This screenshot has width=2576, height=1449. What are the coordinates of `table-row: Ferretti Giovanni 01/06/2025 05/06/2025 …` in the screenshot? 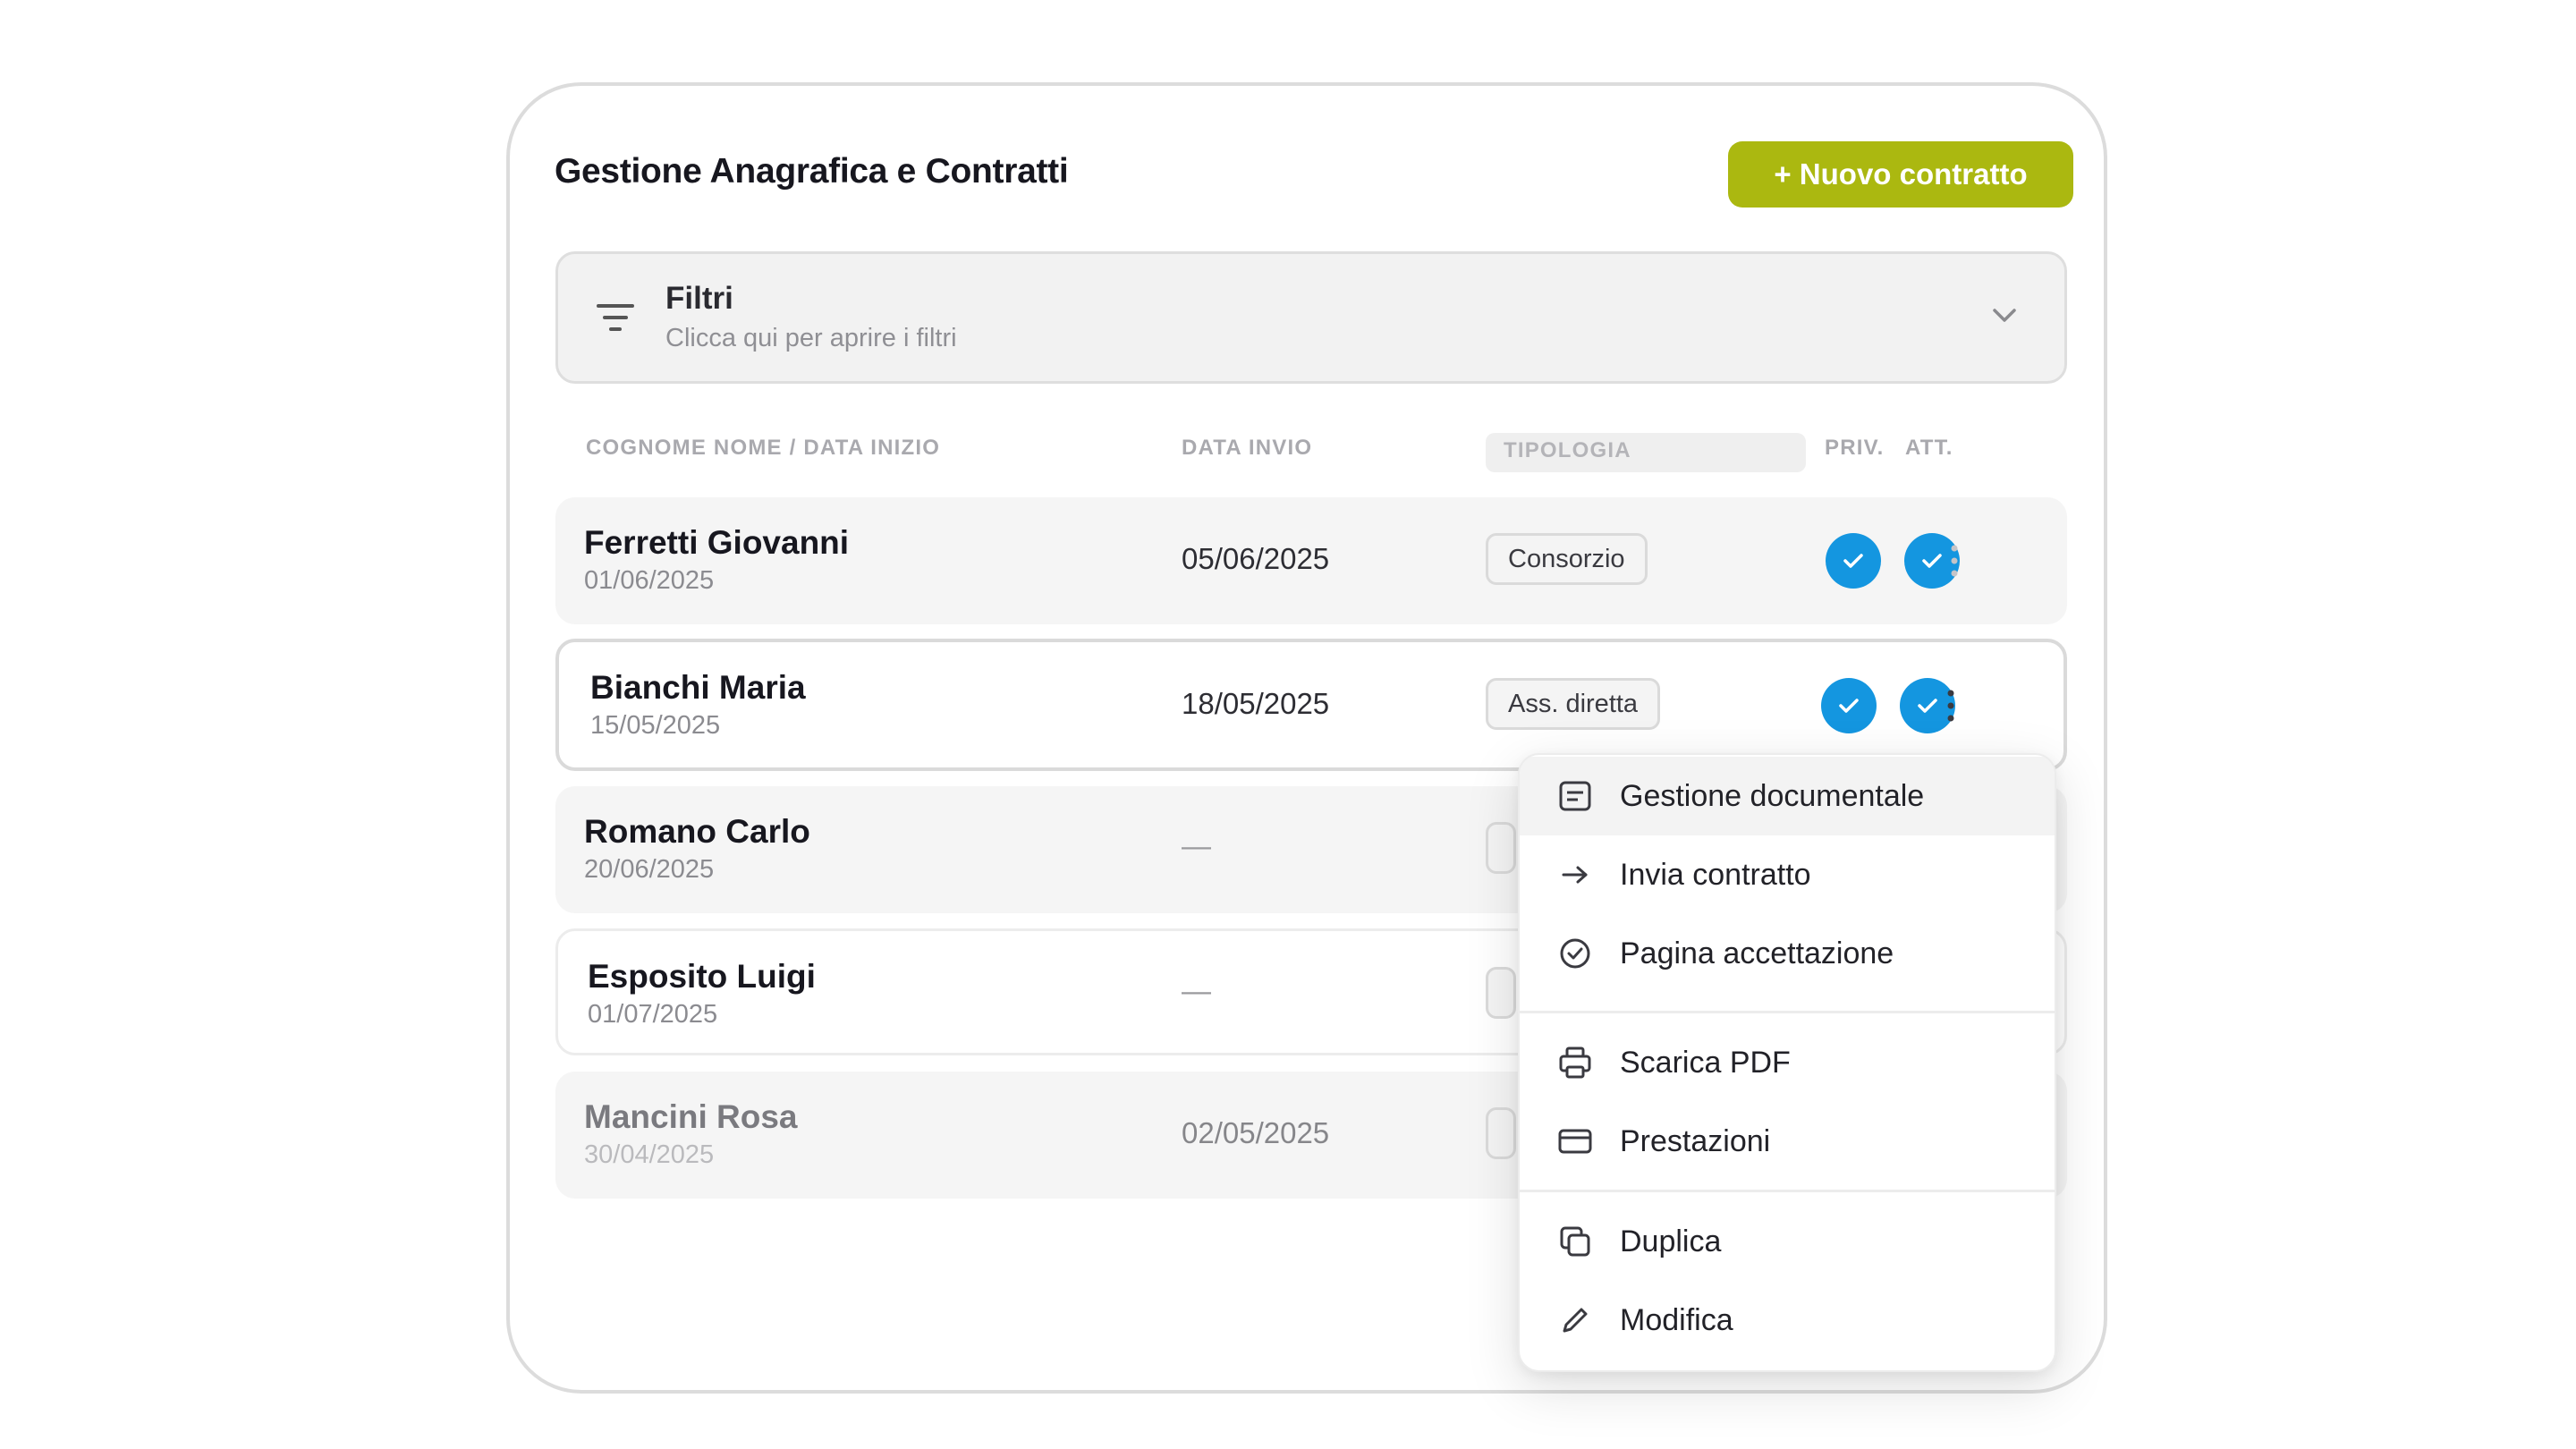 It's located at (1311, 560).